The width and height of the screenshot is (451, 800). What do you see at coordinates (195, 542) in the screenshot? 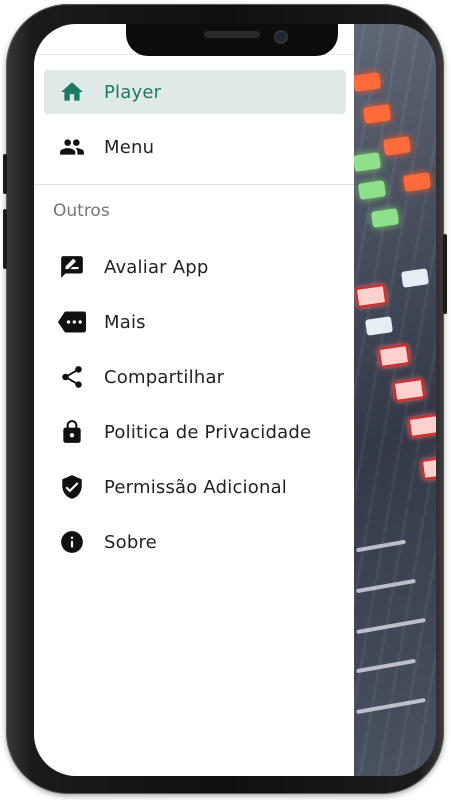
I see `drawer-item-sobre: Sobre` at bounding box center [195, 542].